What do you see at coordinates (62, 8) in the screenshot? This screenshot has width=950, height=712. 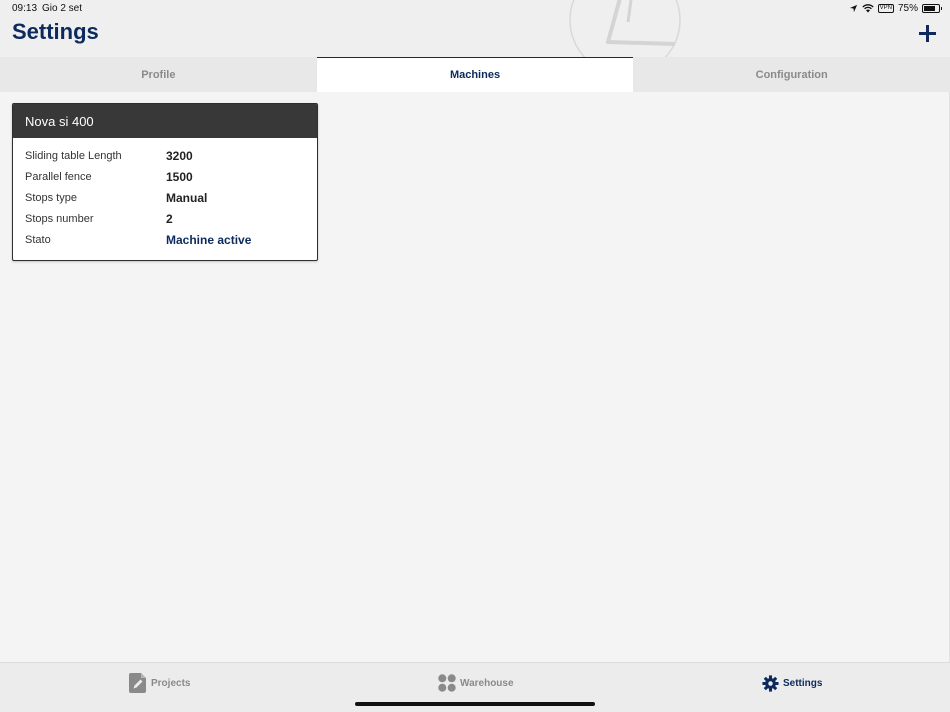 I see `status-date: Gio 2 set` at bounding box center [62, 8].